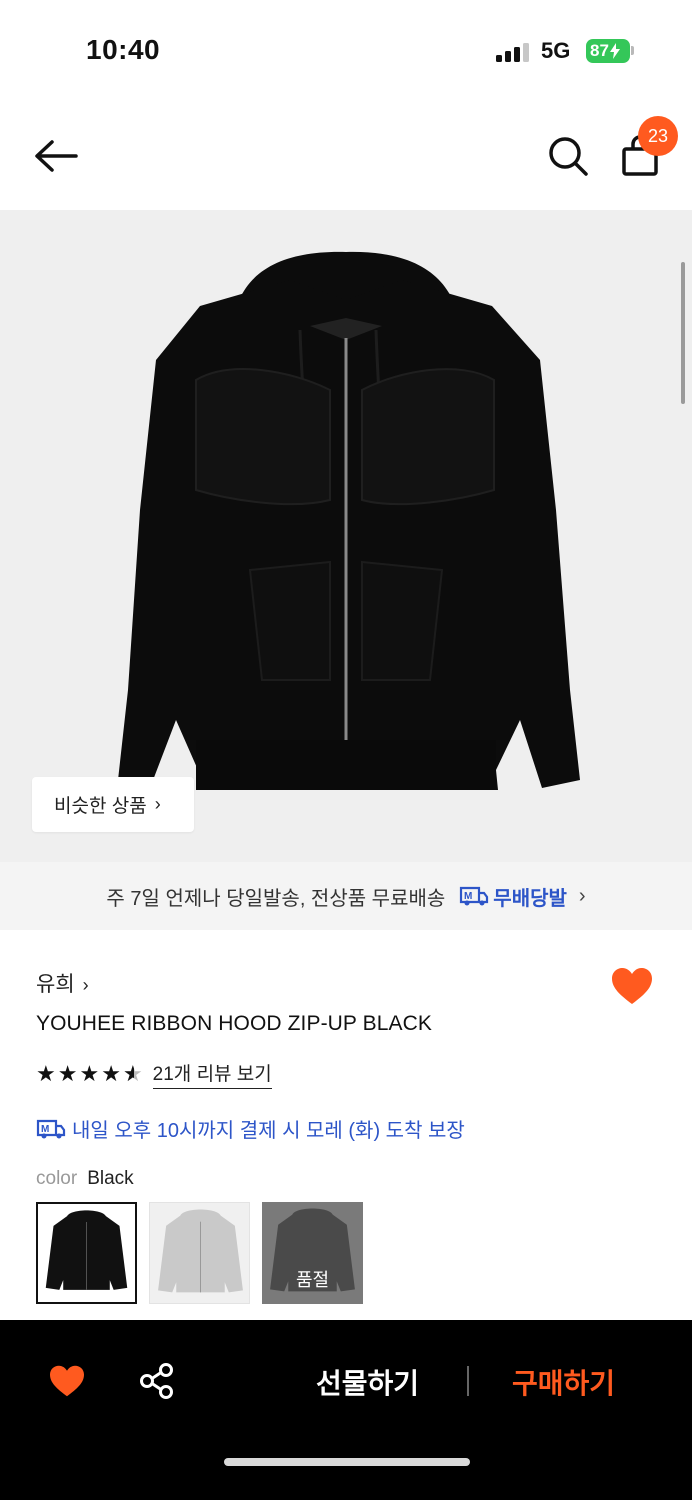 This screenshot has width=692, height=1500. What do you see at coordinates (268, 1131) in the screenshot?
I see `arrival-text: 내일 오후 10시까지 결제 시 모레 (화) 도착 보장` at bounding box center [268, 1131].